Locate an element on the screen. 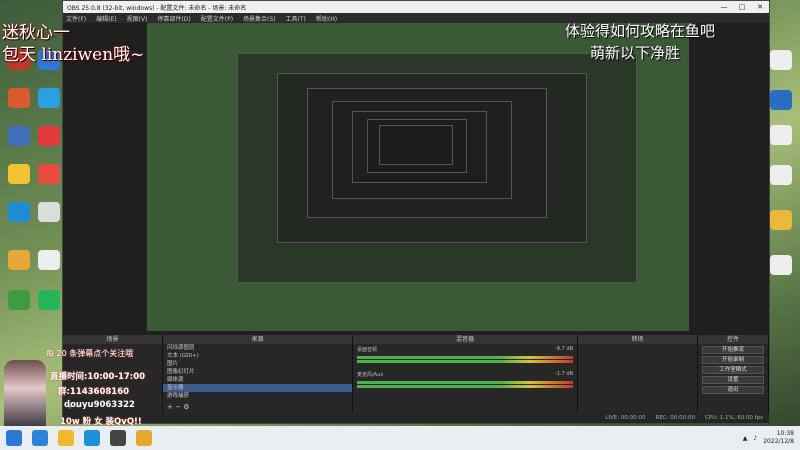 This screenshot has height=450, width=800. network-icon: ▲ is located at coordinates (745, 438).